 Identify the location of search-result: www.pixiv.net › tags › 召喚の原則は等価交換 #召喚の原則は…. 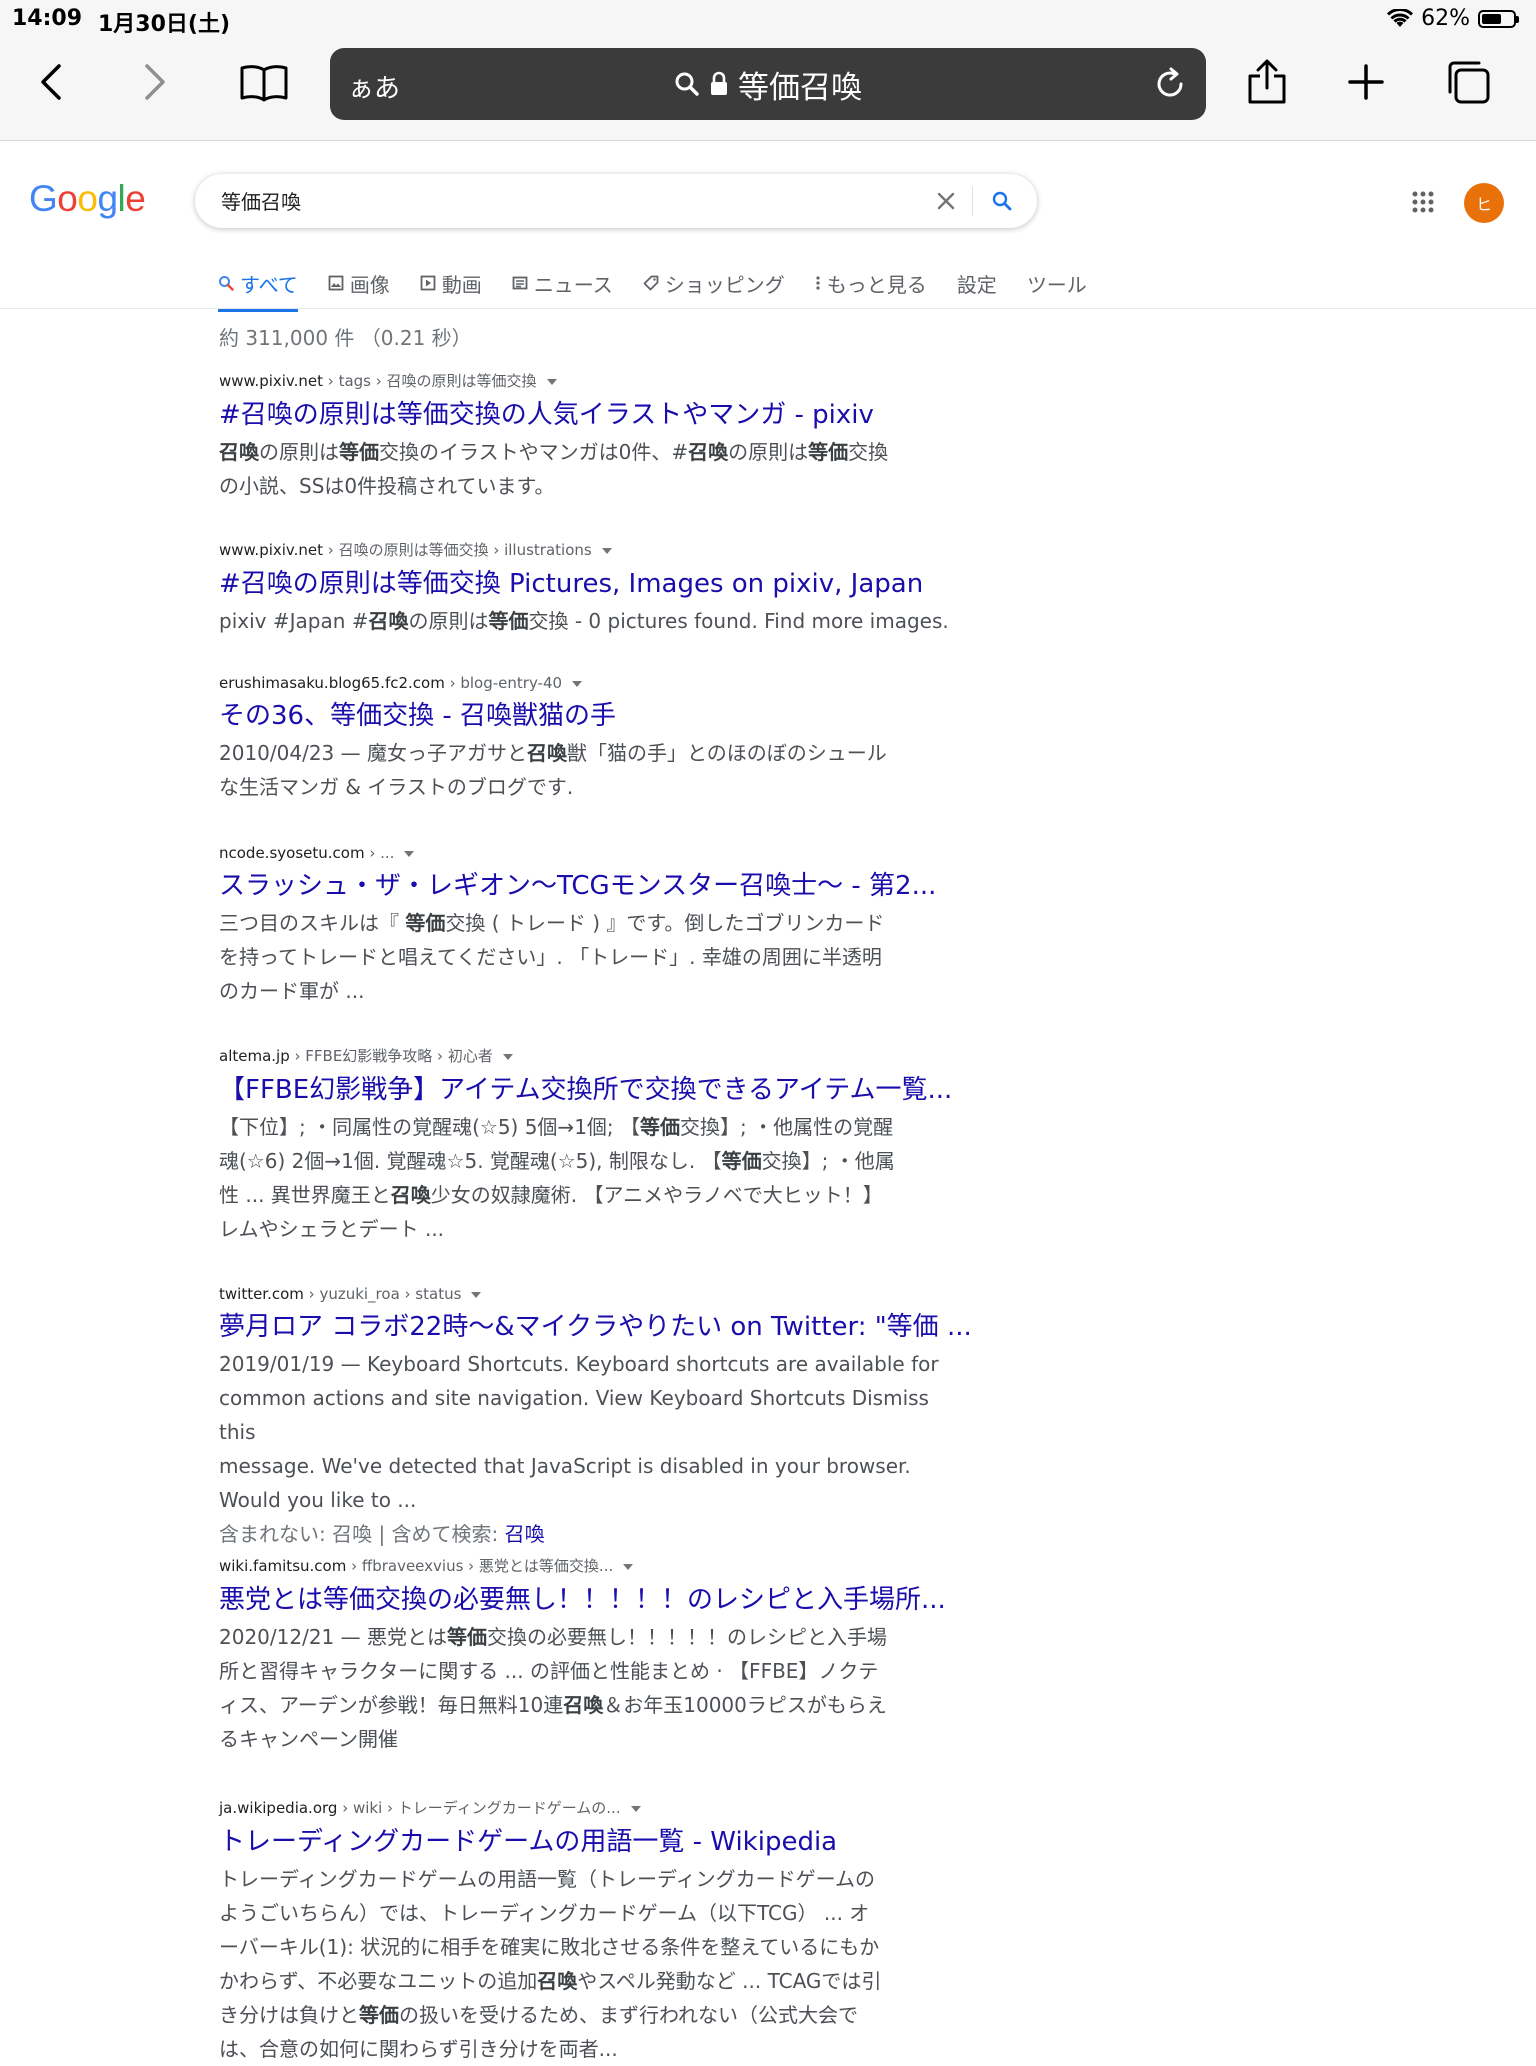
(609, 436).